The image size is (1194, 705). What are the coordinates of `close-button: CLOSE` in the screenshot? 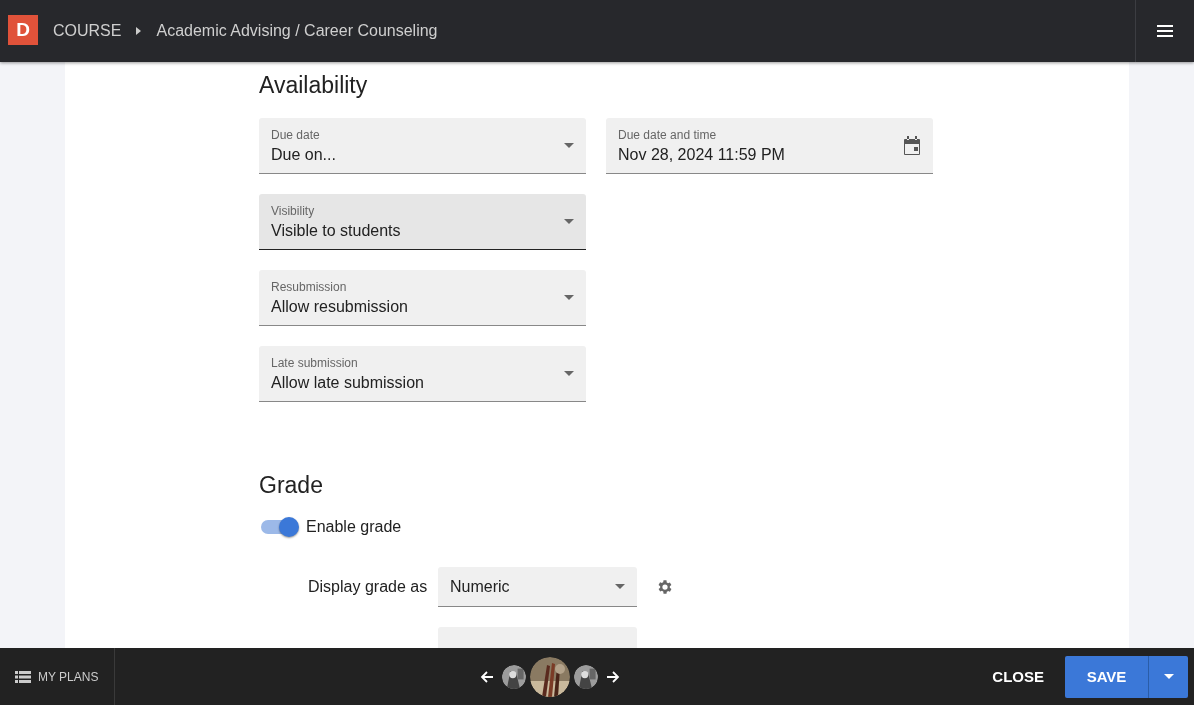 It's located at (1018, 676).